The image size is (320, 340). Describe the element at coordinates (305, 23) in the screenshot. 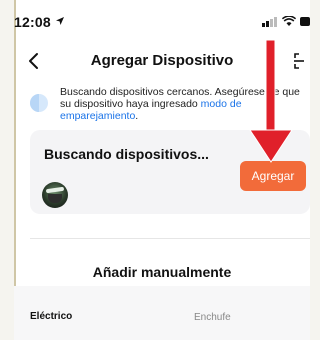

I see `battery-icon` at that location.